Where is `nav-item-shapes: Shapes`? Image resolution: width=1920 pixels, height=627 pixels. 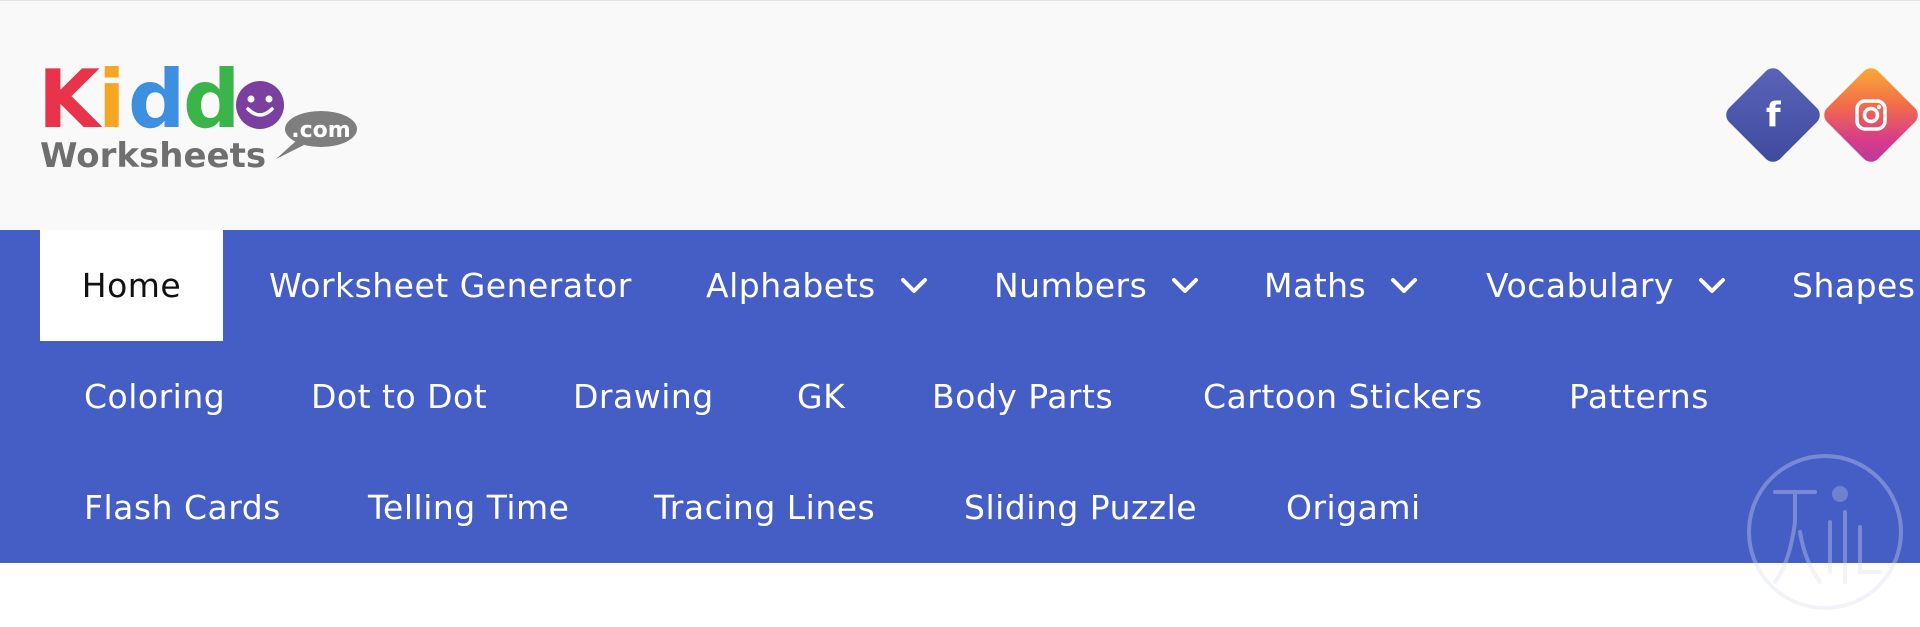 nav-item-shapes: Shapes is located at coordinates (1854, 285).